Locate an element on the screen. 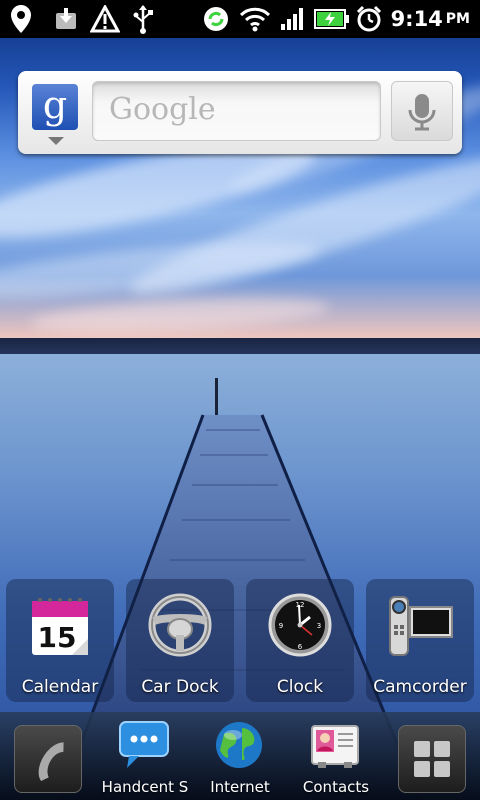  clock-icon: 12369 is located at coordinates (300, 625).